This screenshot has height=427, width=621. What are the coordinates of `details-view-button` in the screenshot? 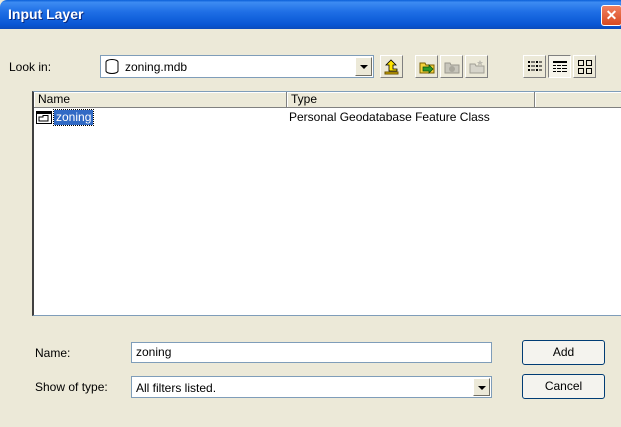 It's located at (559, 66).